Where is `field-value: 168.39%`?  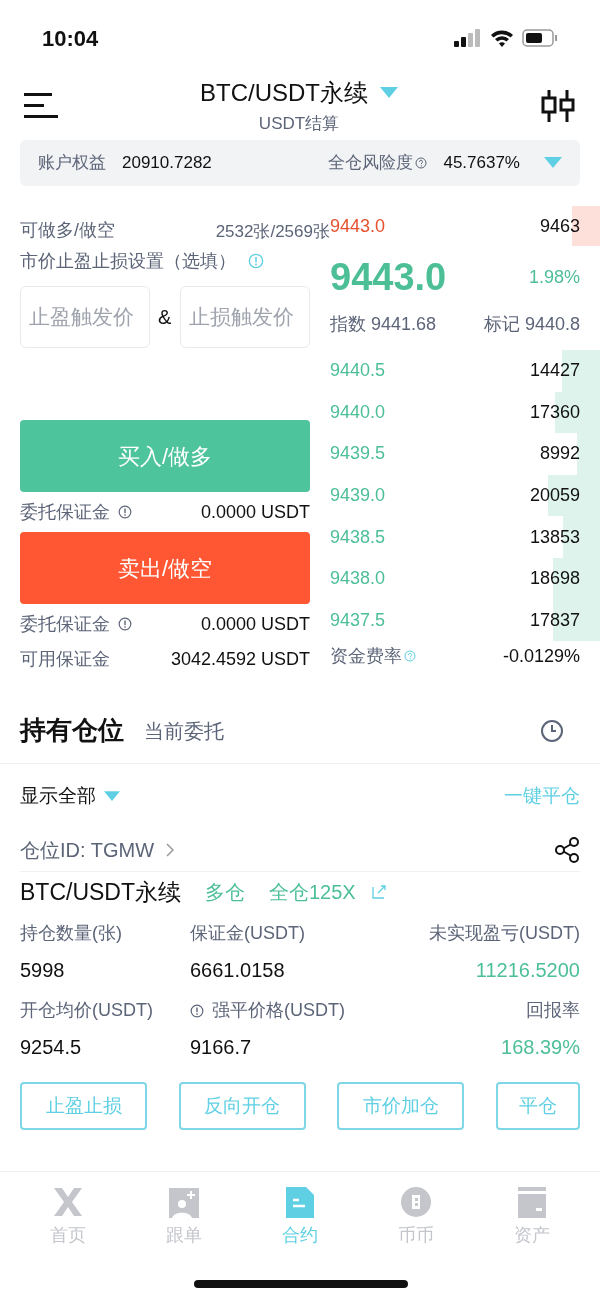 field-value: 168.39% is located at coordinates (540, 1047).